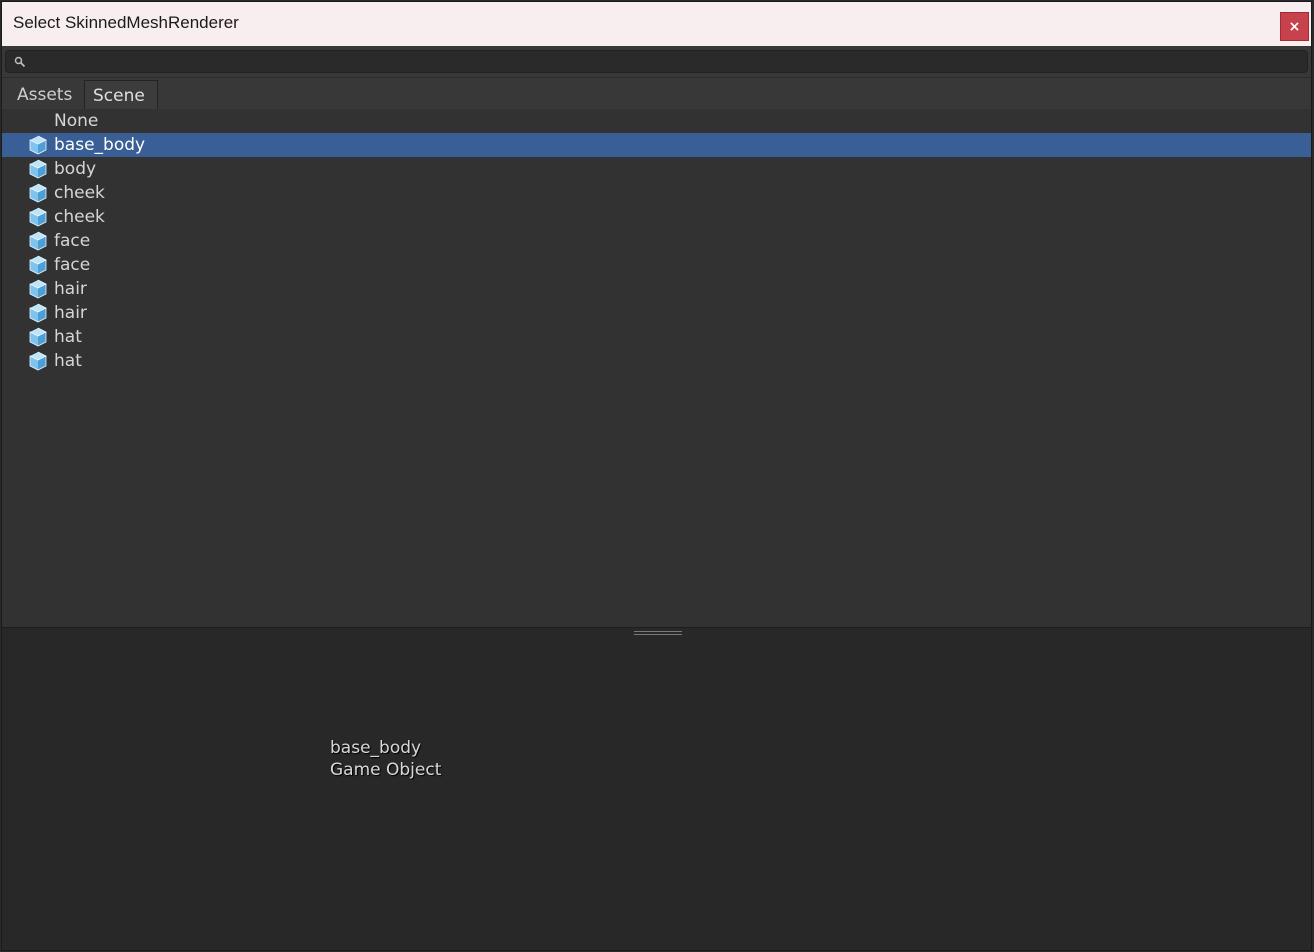  I want to click on search-input, so click(665, 61).